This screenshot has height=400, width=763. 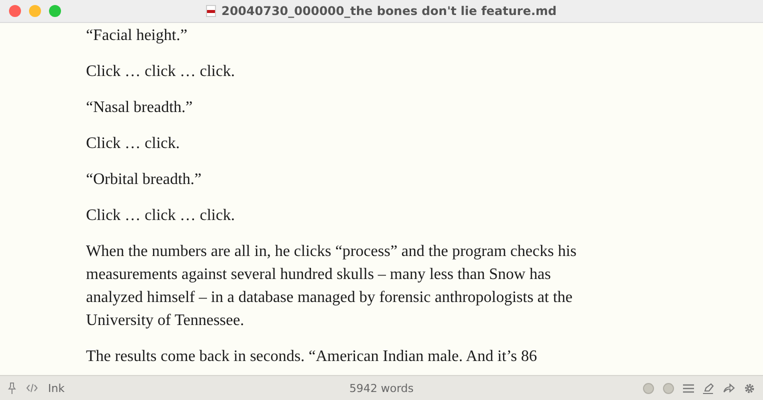 I want to click on pin-icon, so click(x=12, y=388).